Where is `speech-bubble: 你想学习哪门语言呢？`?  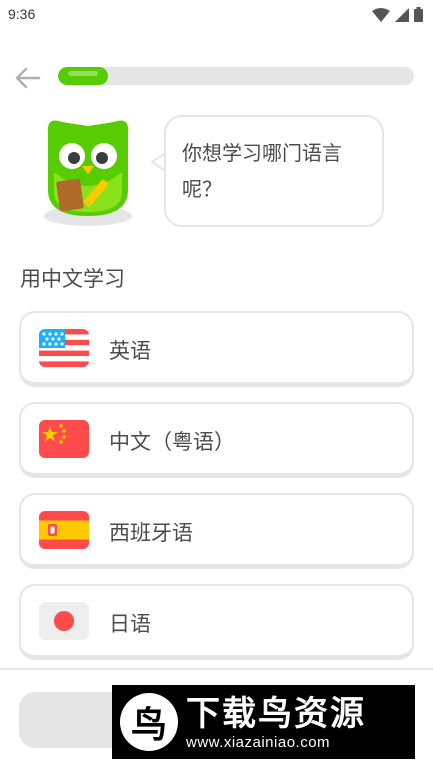
speech-bubble: 你想学习哪门语言呢？ is located at coordinates (274, 171).